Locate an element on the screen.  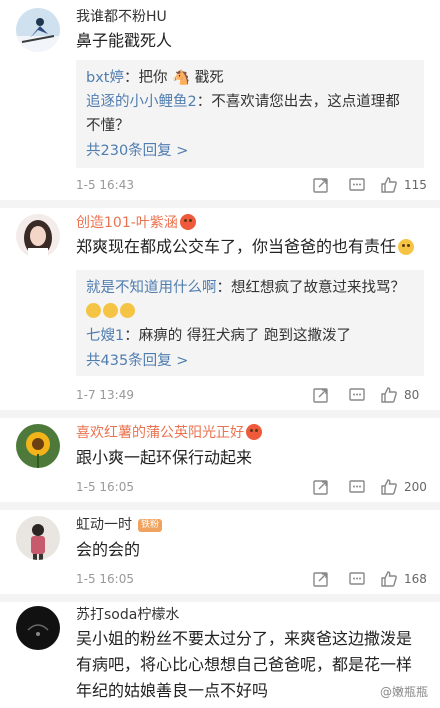
more-replies-link: 共435条回复 > is located at coordinates (250, 361).